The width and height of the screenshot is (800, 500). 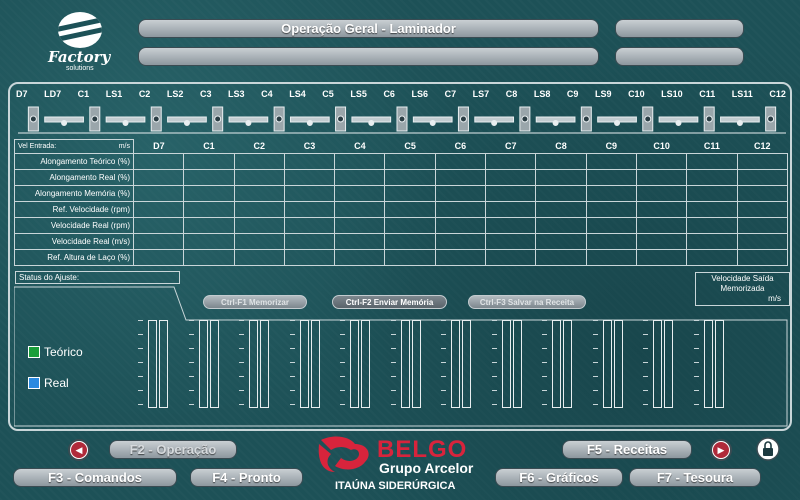 I want to click on table-row: Alongamento Memória (%), so click(x=401, y=193).